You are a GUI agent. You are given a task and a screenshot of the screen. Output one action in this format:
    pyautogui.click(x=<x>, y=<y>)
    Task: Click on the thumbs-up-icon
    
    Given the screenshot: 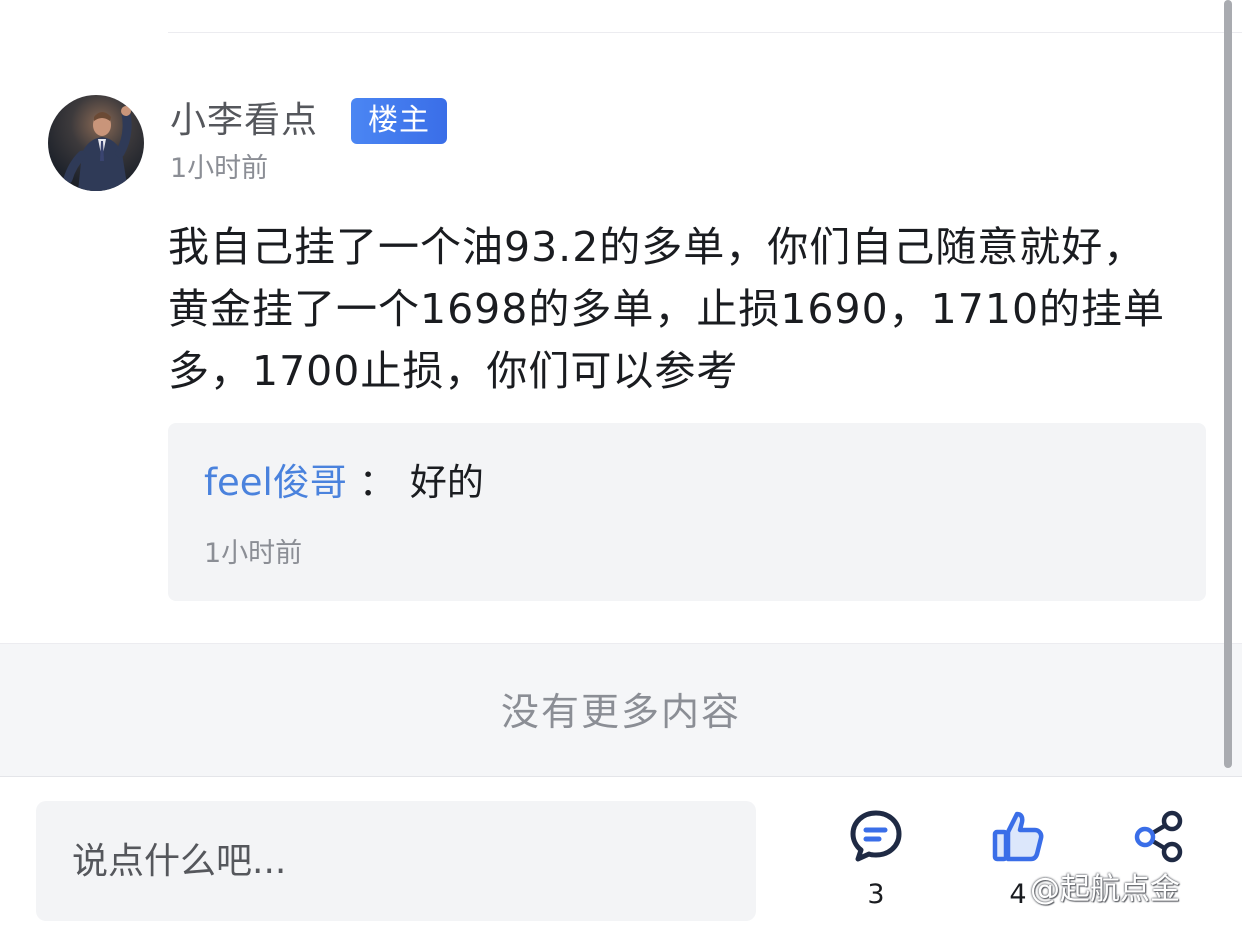 What is the action you would take?
    pyautogui.click(x=1018, y=836)
    